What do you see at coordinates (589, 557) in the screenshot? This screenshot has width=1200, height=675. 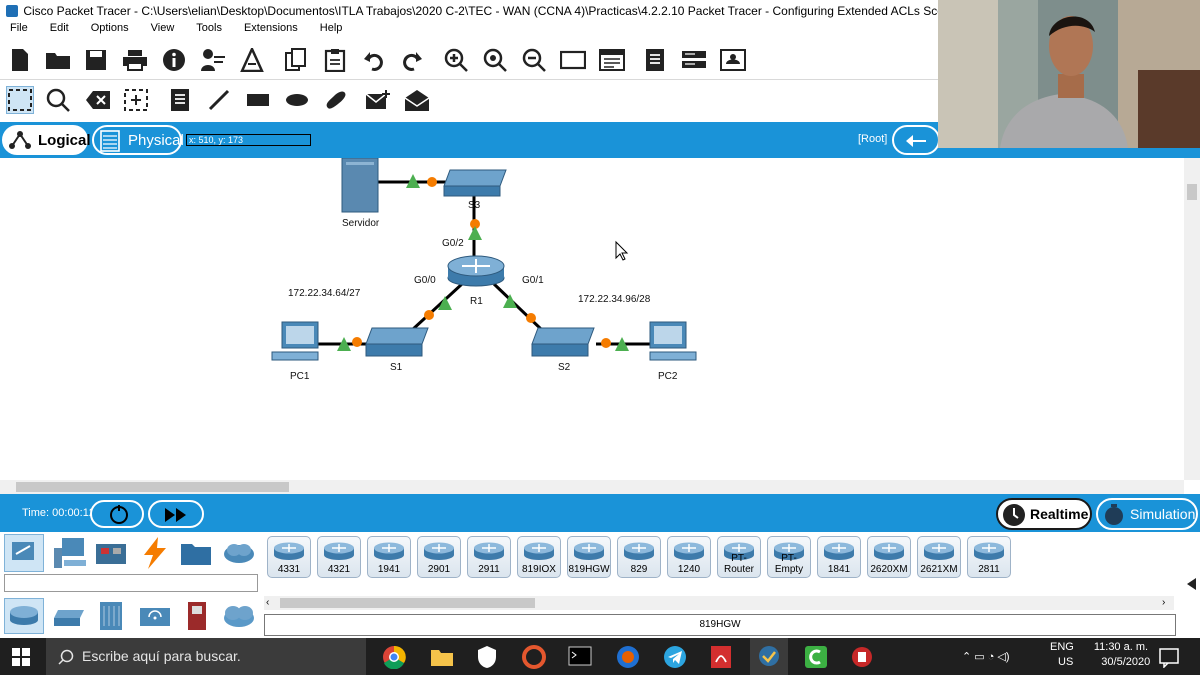 I see `router-model-819hgw: 819HGW` at bounding box center [589, 557].